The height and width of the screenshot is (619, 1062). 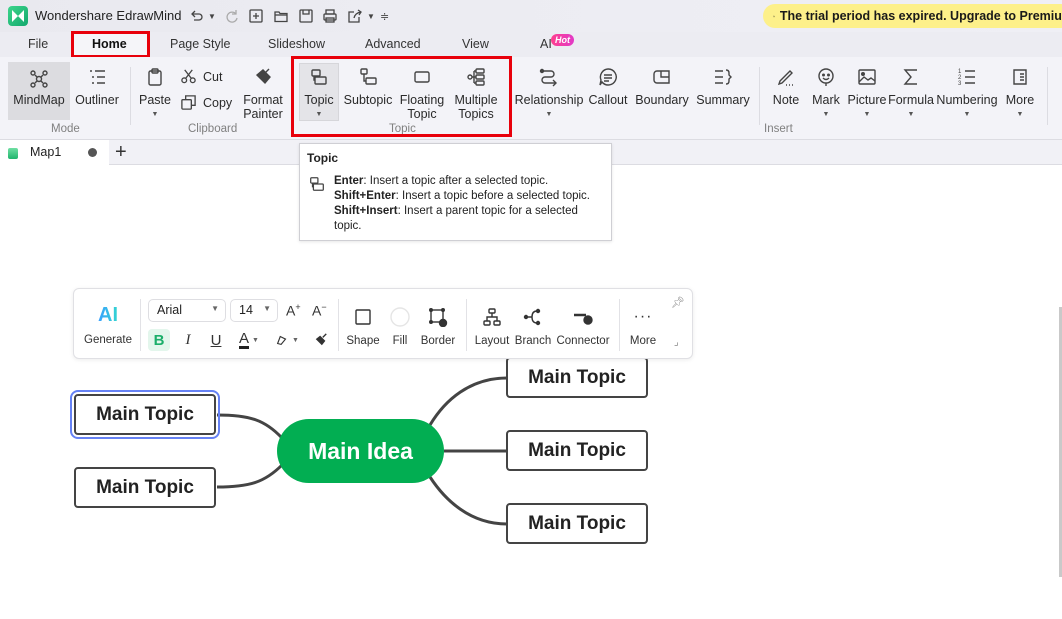 I want to click on font-size-select: 14 ▼, so click(x=254, y=310).